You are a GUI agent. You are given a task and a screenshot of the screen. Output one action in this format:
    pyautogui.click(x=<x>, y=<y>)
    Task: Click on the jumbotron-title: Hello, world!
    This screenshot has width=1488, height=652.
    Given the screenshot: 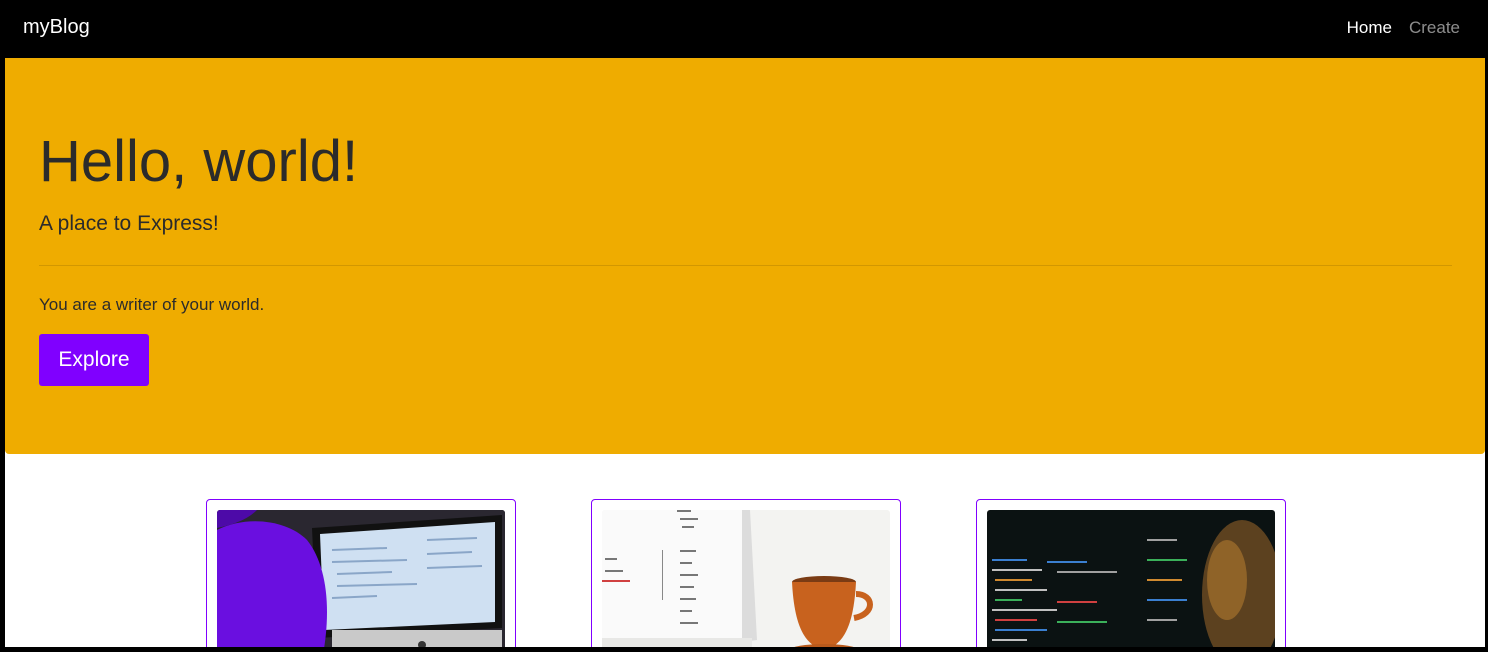 What is the action you would take?
    pyautogui.click(x=199, y=161)
    